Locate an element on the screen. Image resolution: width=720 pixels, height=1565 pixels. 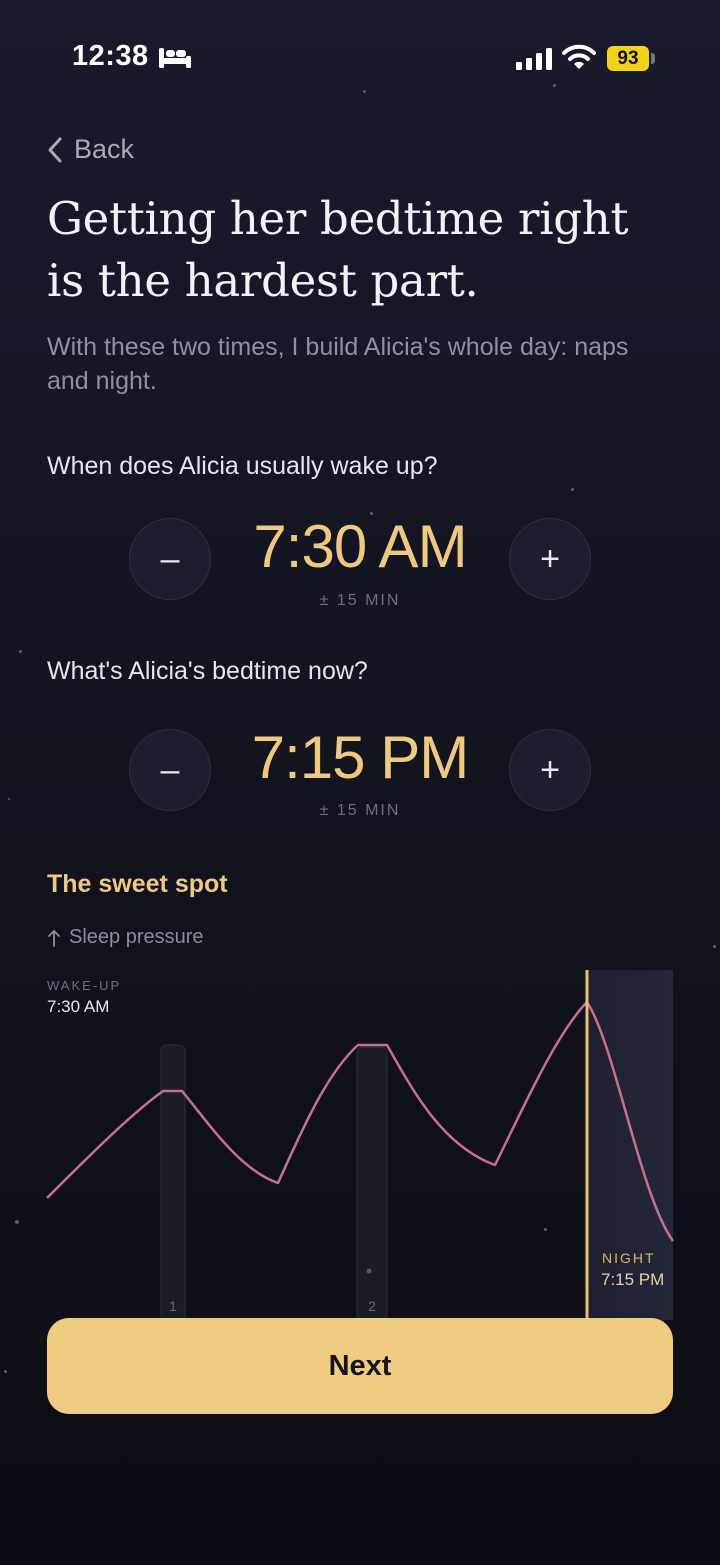
battery-indicator: 93 is located at coordinates (628, 58).